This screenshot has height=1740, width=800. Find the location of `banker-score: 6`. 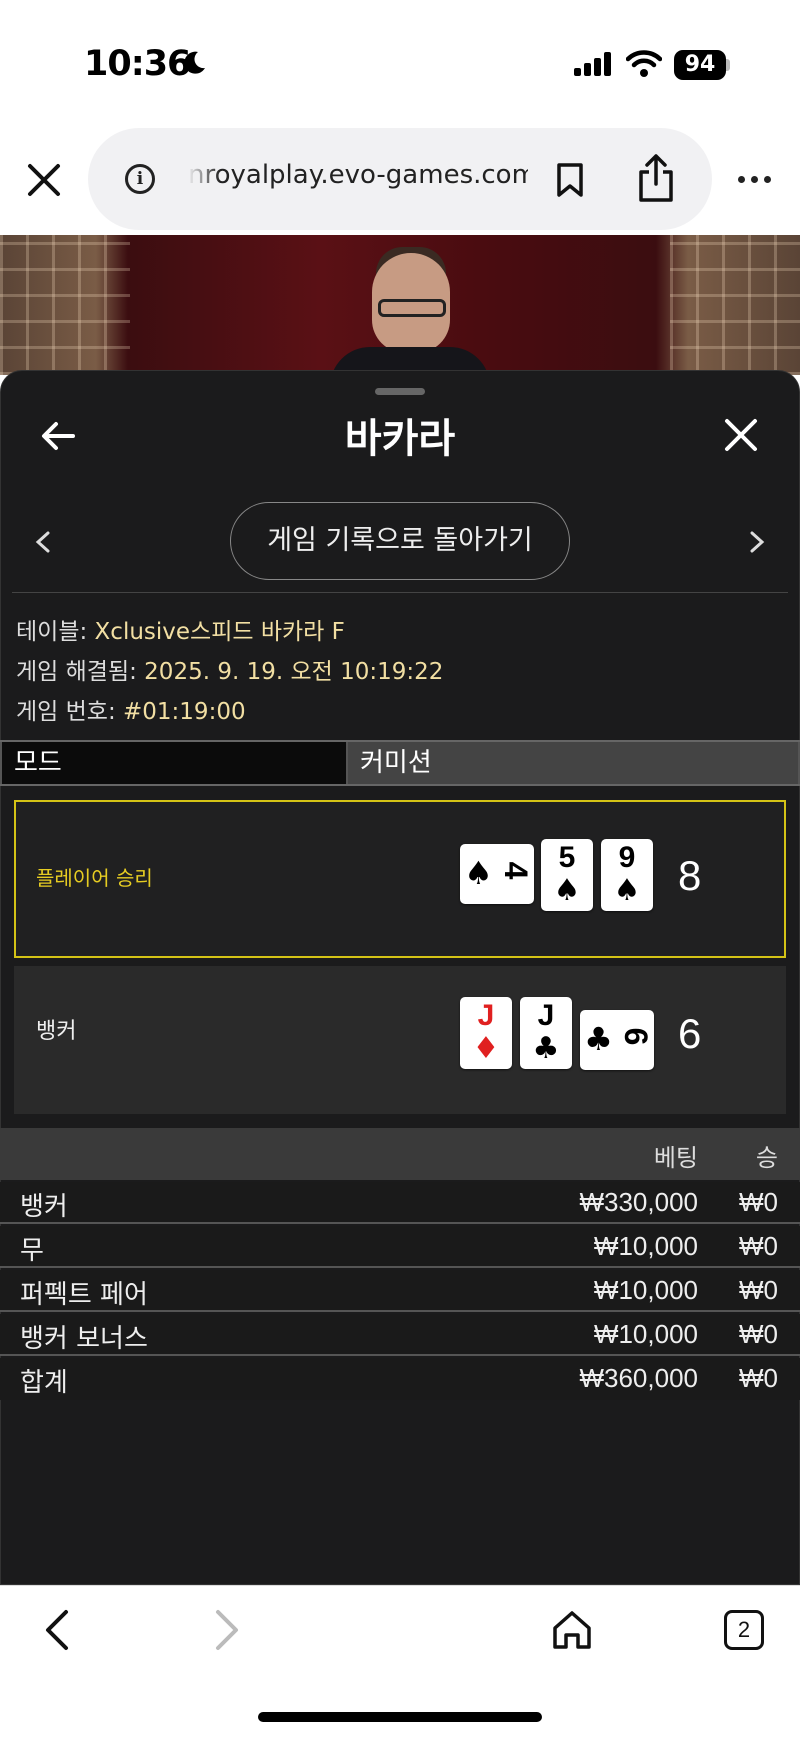

banker-score: 6 is located at coordinates (690, 1033).